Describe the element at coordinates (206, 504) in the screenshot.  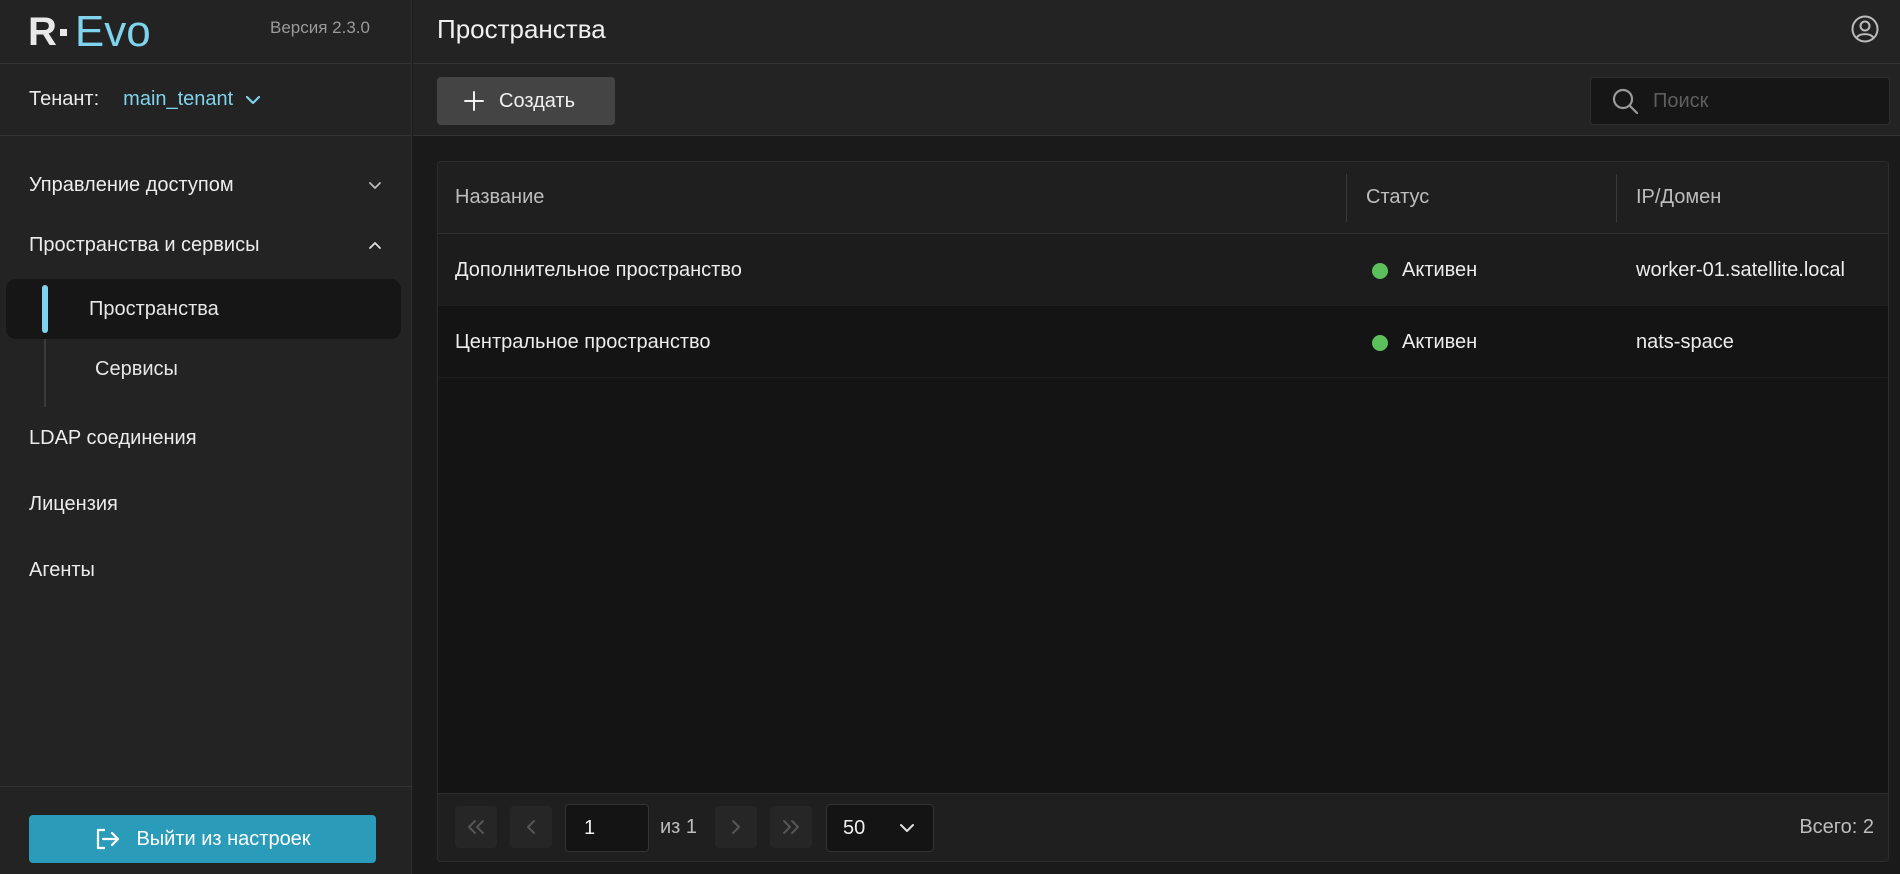
I see `sidebar-item-license: Лицензия` at that location.